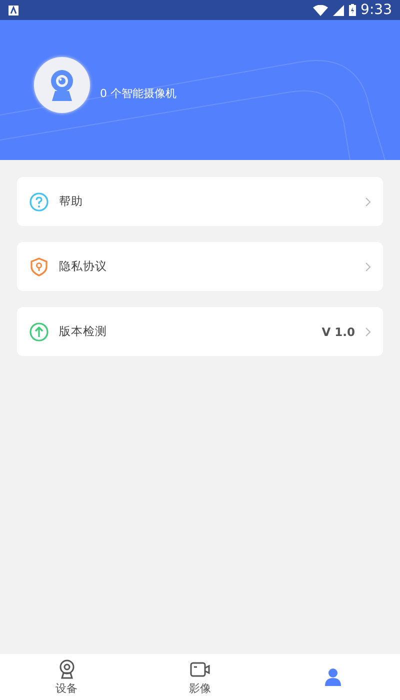 Image resolution: width=400 pixels, height=700 pixels. Describe the element at coordinates (83, 266) in the screenshot. I see `menu-label: 隐私协议` at that location.